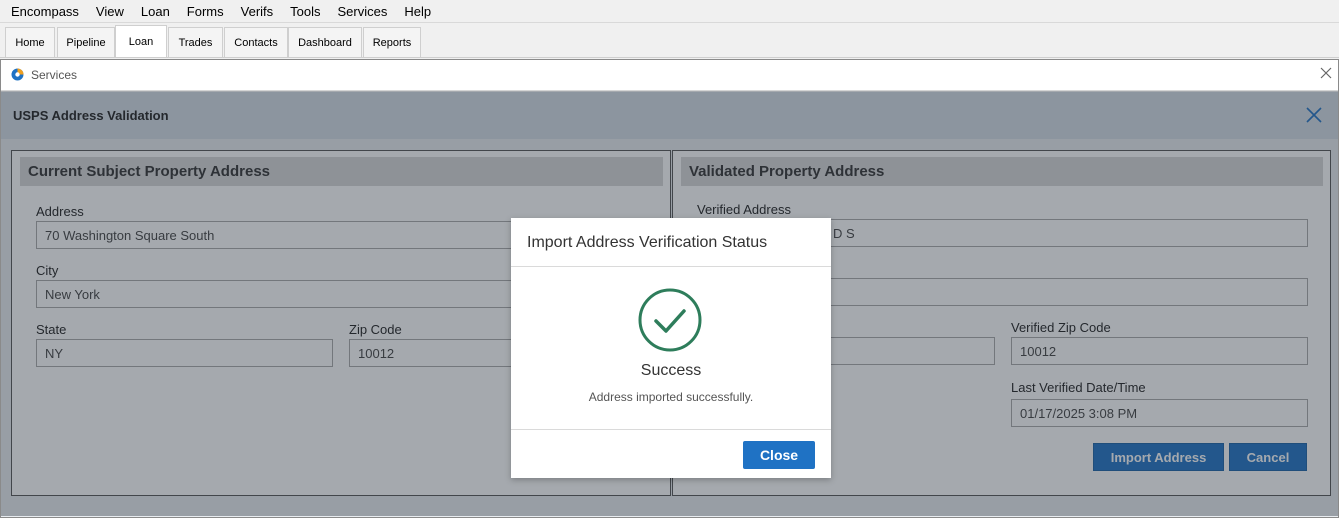 Image resolution: width=1339 pixels, height=518 pixels. I want to click on menu-encompass: Encompass, so click(45, 11).